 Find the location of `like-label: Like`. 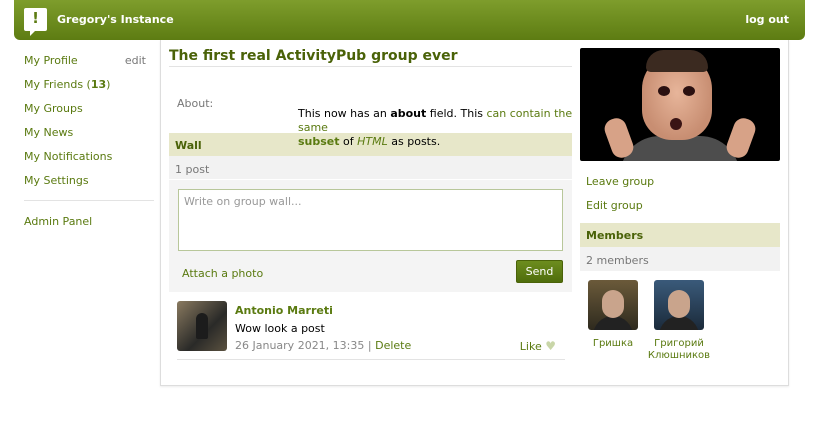

like-label: Like is located at coordinates (530, 346).